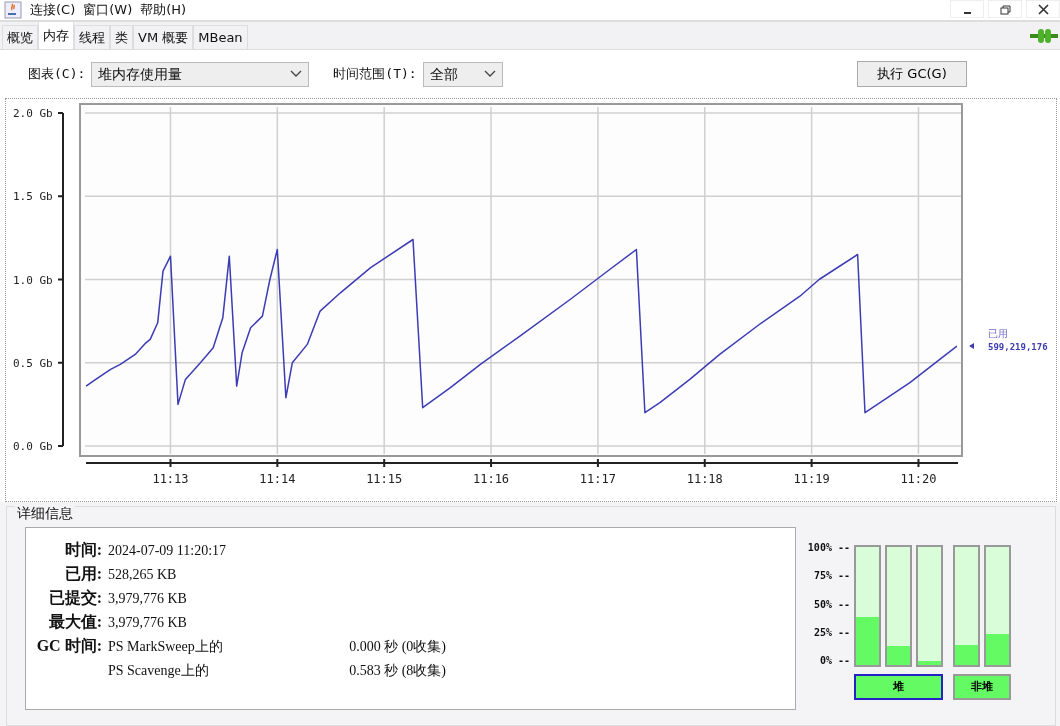  I want to click on detail-label: 已提交:, so click(75, 598).